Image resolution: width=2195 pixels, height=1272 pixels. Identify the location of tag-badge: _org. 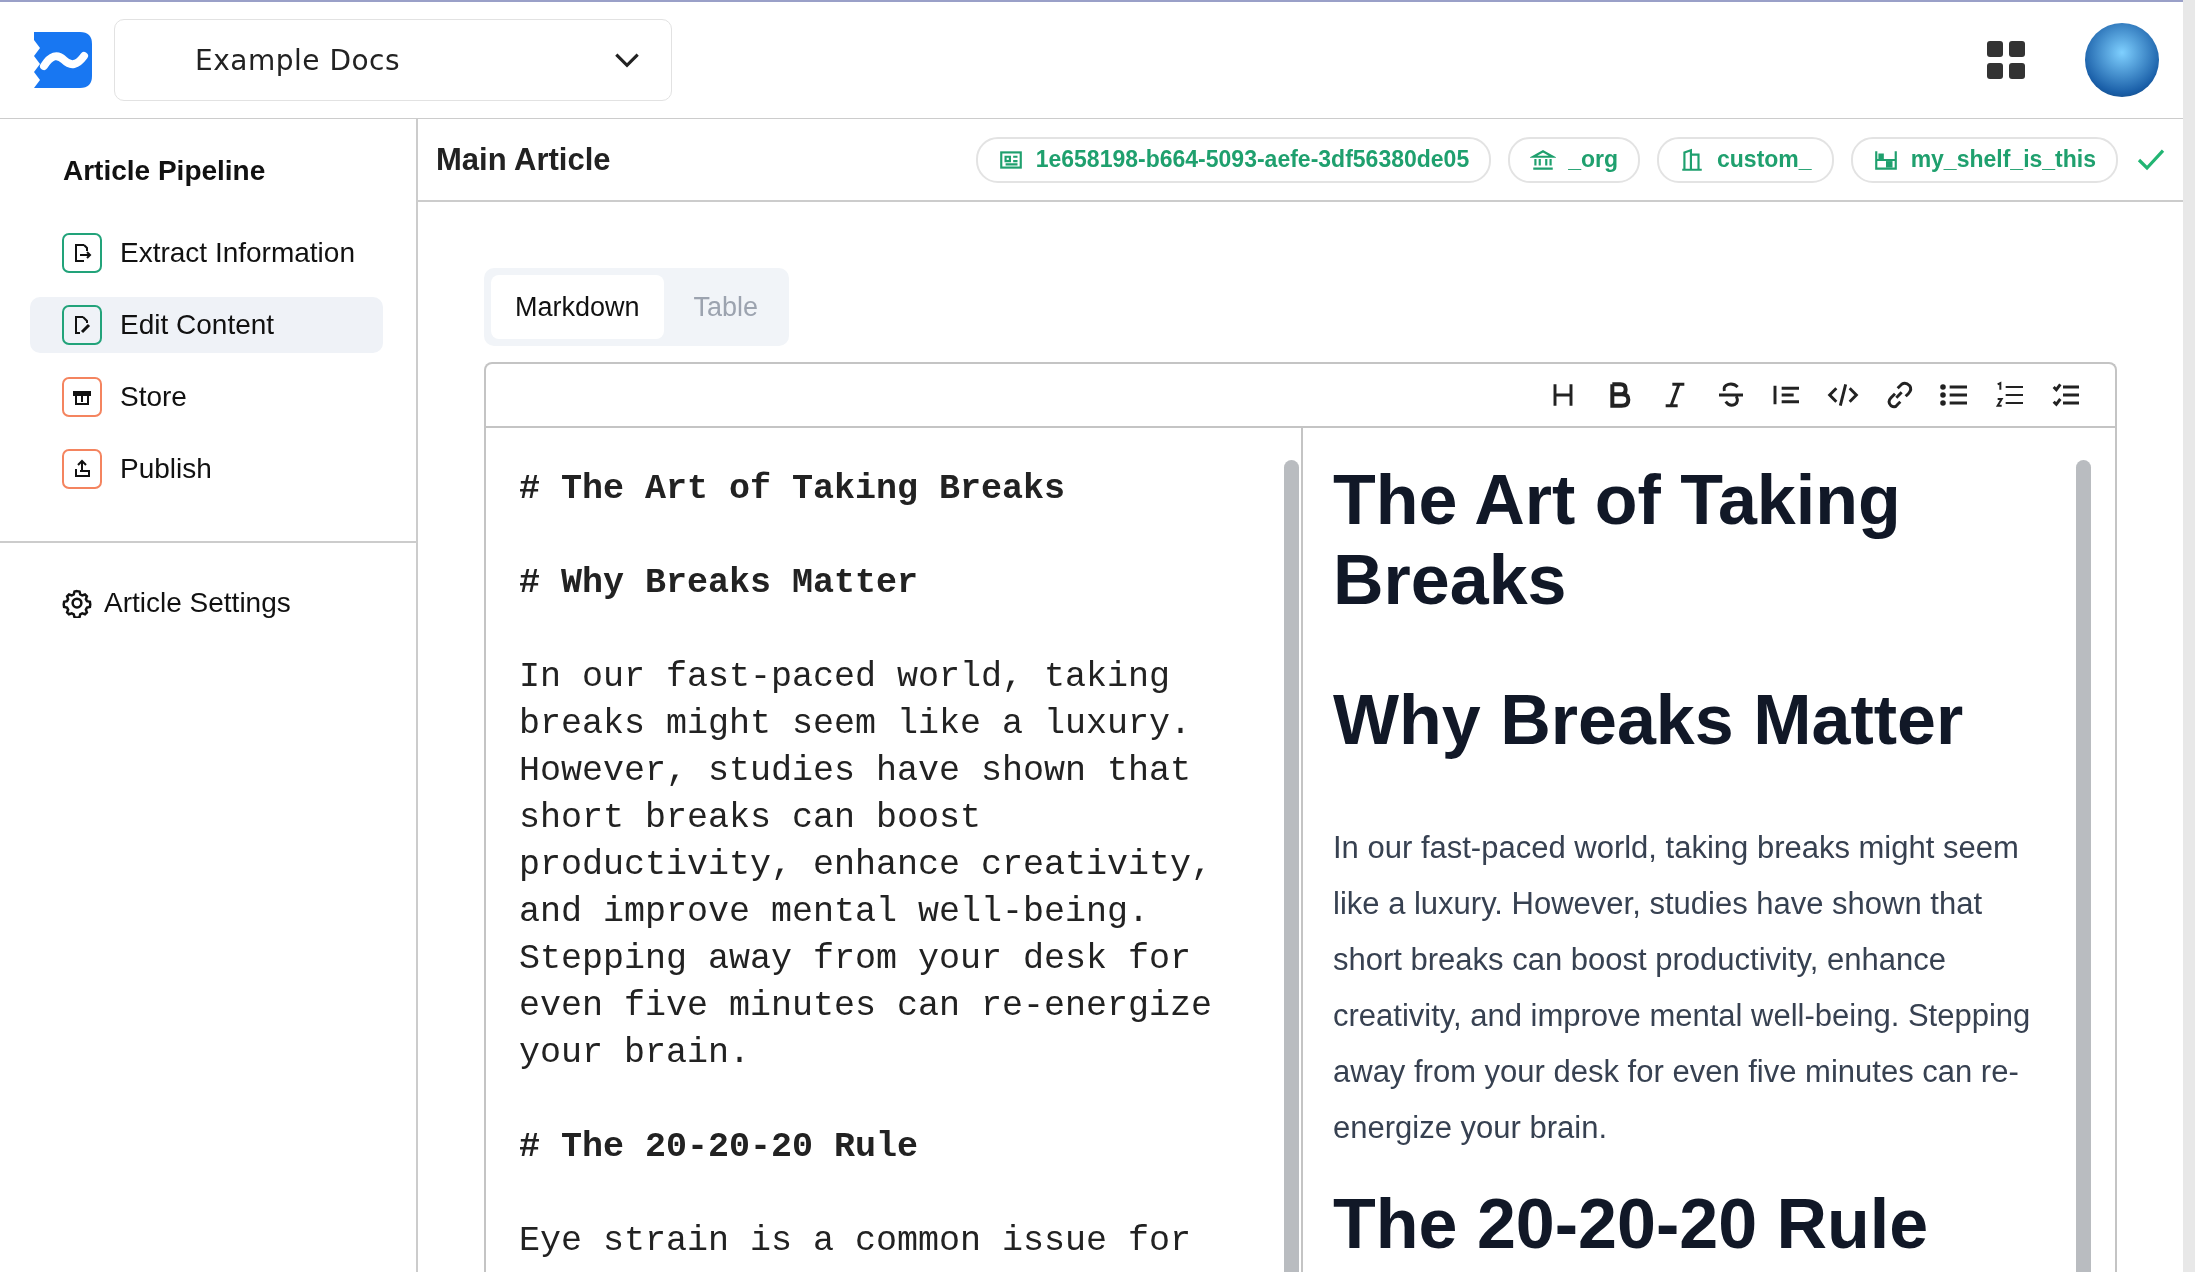
(1574, 159).